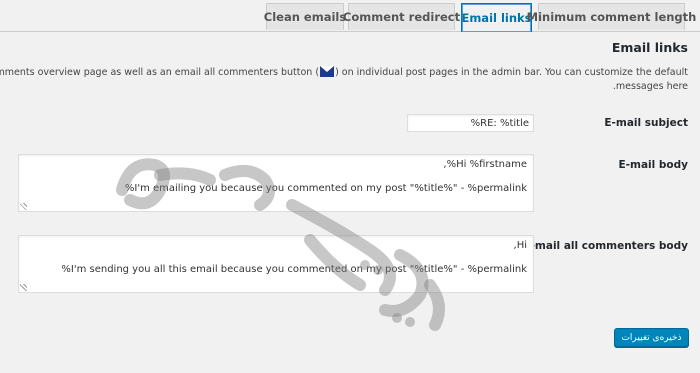  I want to click on tab-email-links: Email links, so click(496, 17).